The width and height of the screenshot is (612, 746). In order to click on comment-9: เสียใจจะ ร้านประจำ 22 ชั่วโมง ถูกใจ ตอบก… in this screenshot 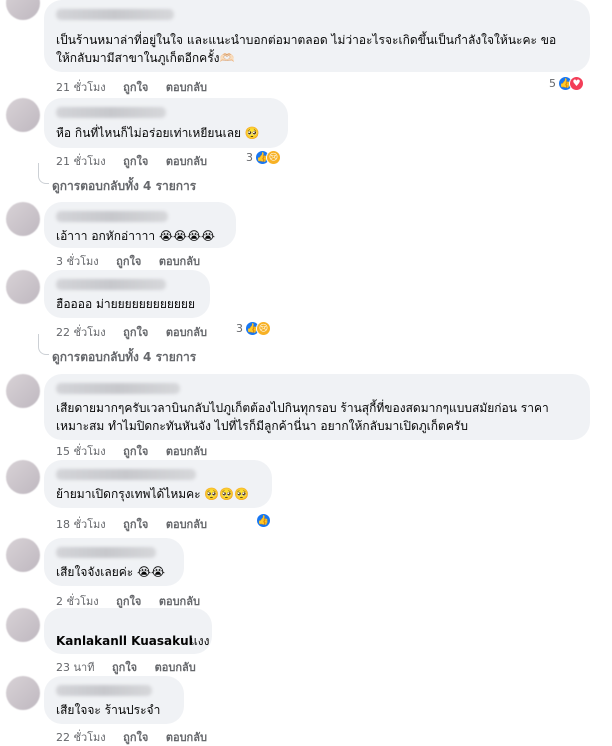, I will do `click(306, 710)`.